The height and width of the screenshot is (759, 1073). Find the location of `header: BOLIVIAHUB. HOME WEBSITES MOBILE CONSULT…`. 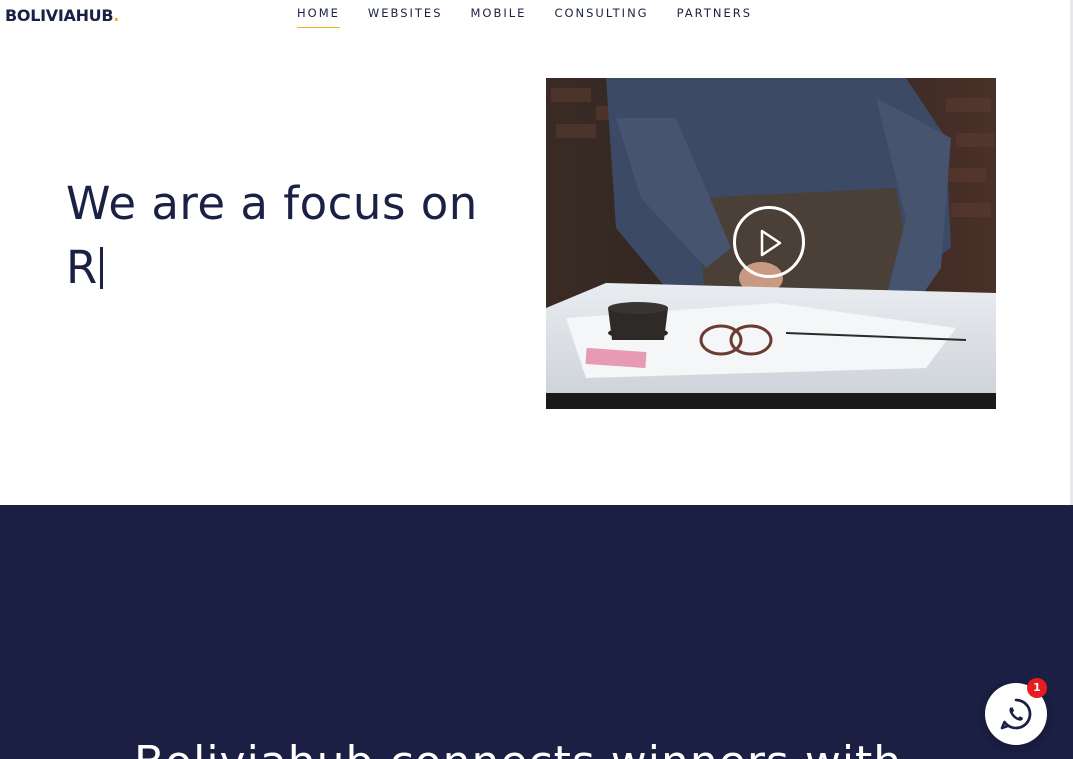

header: BOLIVIAHUB. HOME WEBSITES MOBILE CONSULT… is located at coordinates (535, 17).